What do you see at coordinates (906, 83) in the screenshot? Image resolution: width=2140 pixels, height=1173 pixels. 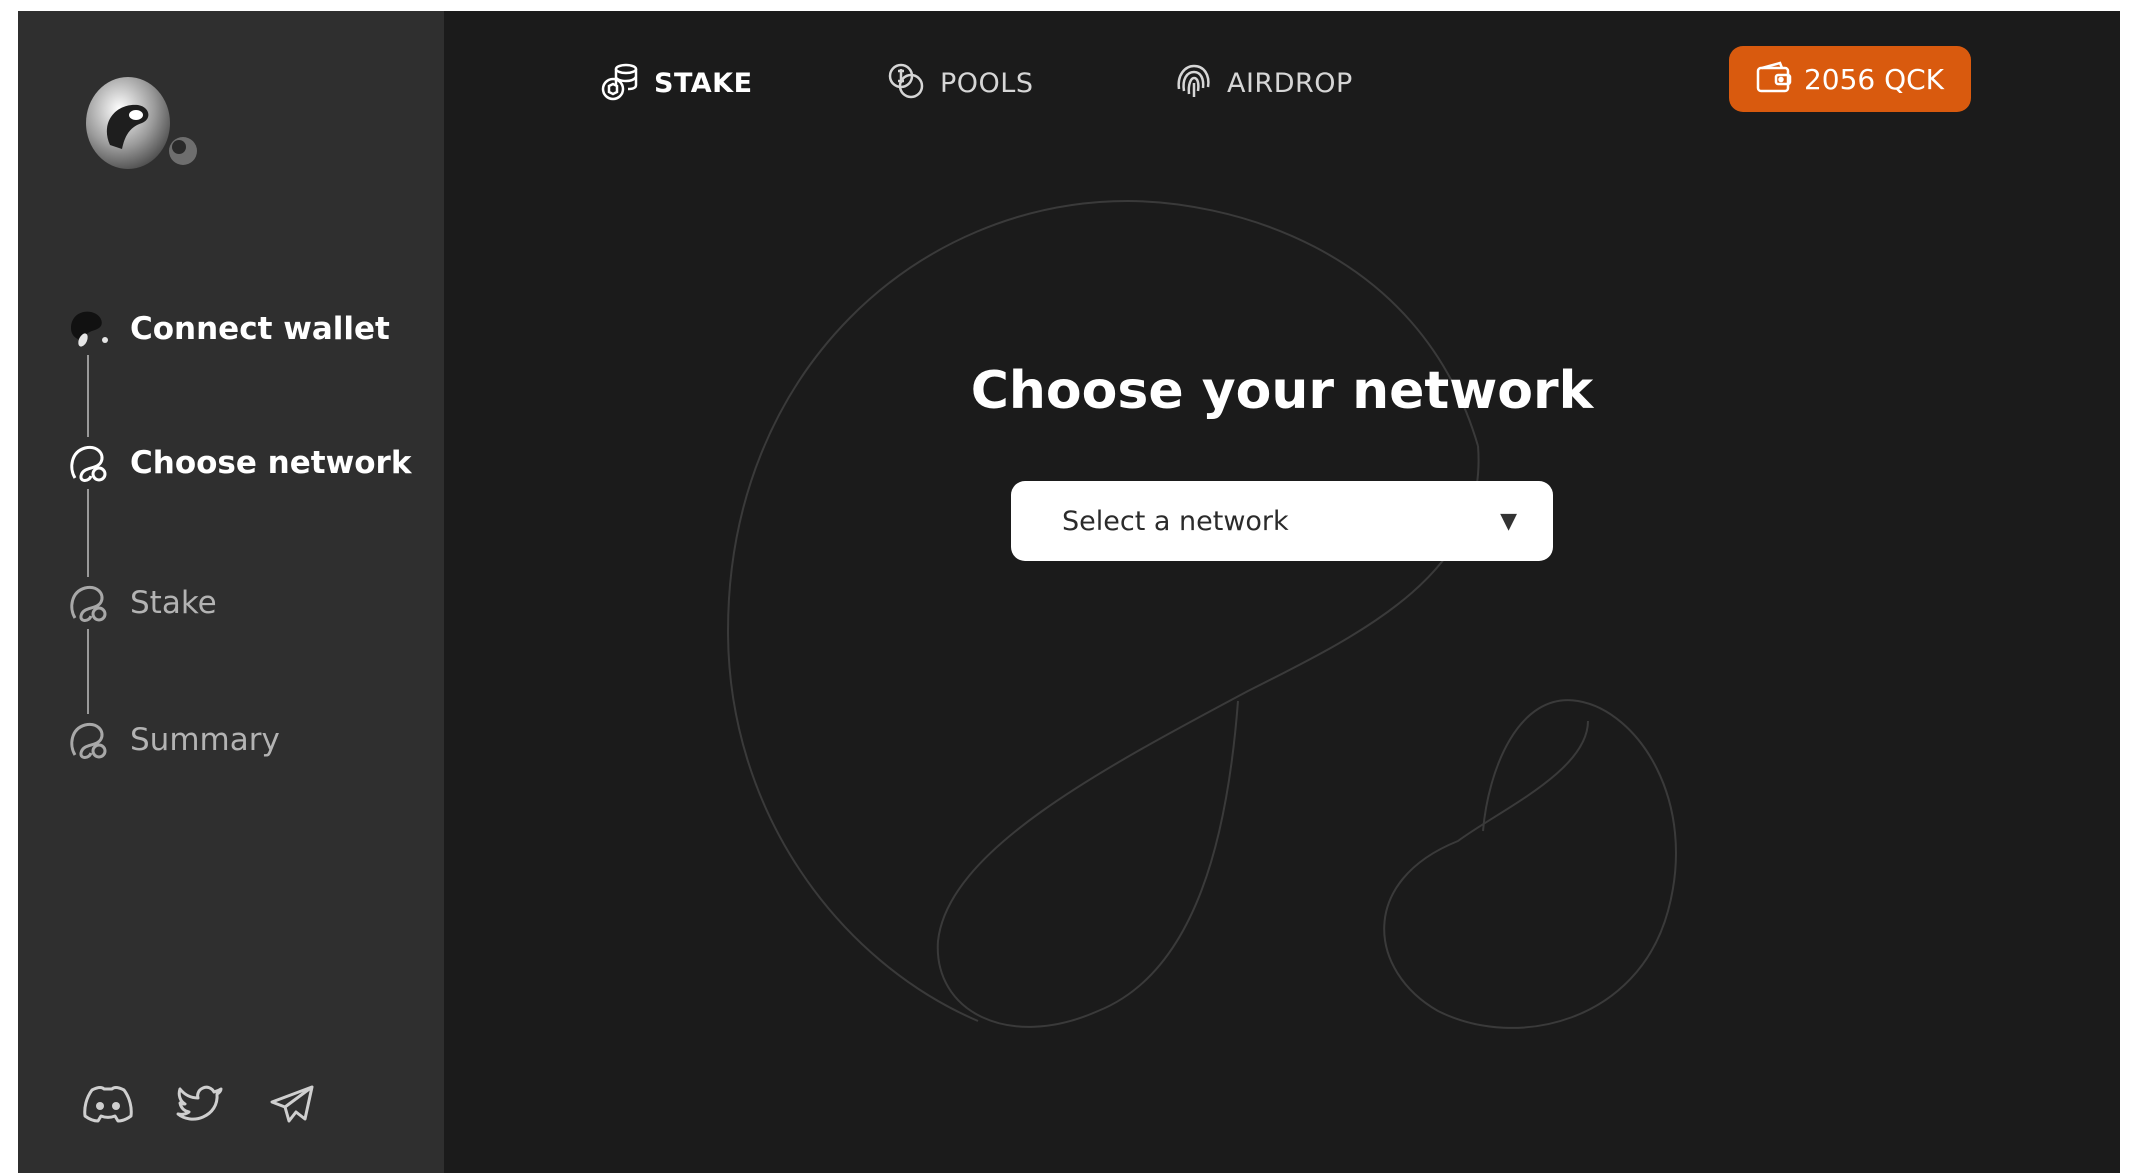 I see `pools-icon` at bounding box center [906, 83].